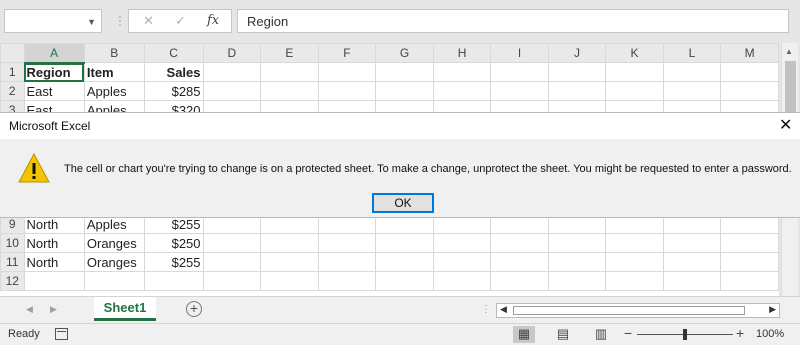 The width and height of the screenshot is (800, 345). Describe the element at coordinates (503, 309) in the screenshot. I see `scroll-left-icon: ◀` at that location.